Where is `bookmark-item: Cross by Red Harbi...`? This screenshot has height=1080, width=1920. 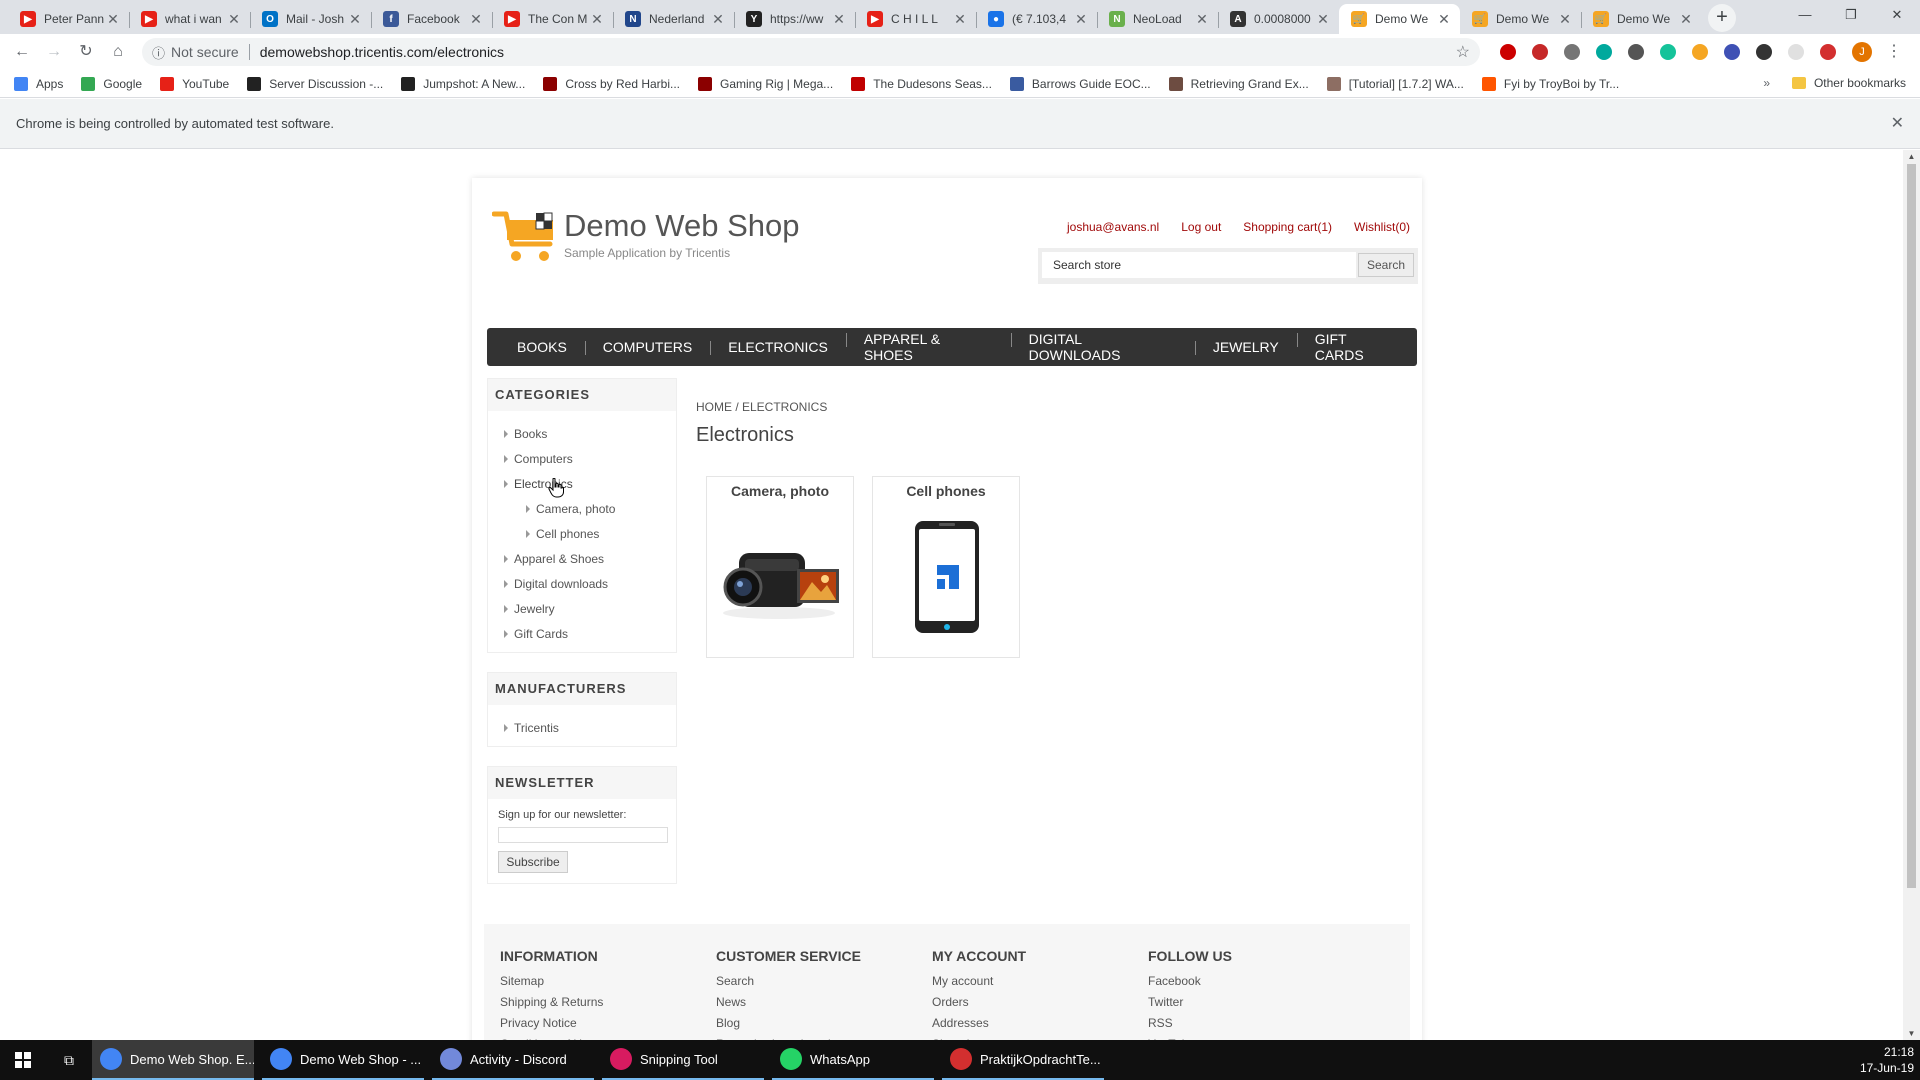 bookmark-item: Cross by Red Harbi... is located at coordinates (611, 83).